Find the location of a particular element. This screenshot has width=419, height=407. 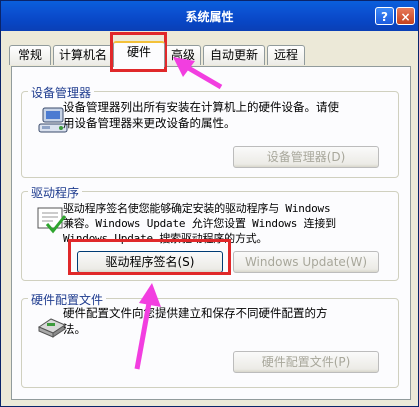

tab-hardware: 硬件 is located at coordinates (139, 54).